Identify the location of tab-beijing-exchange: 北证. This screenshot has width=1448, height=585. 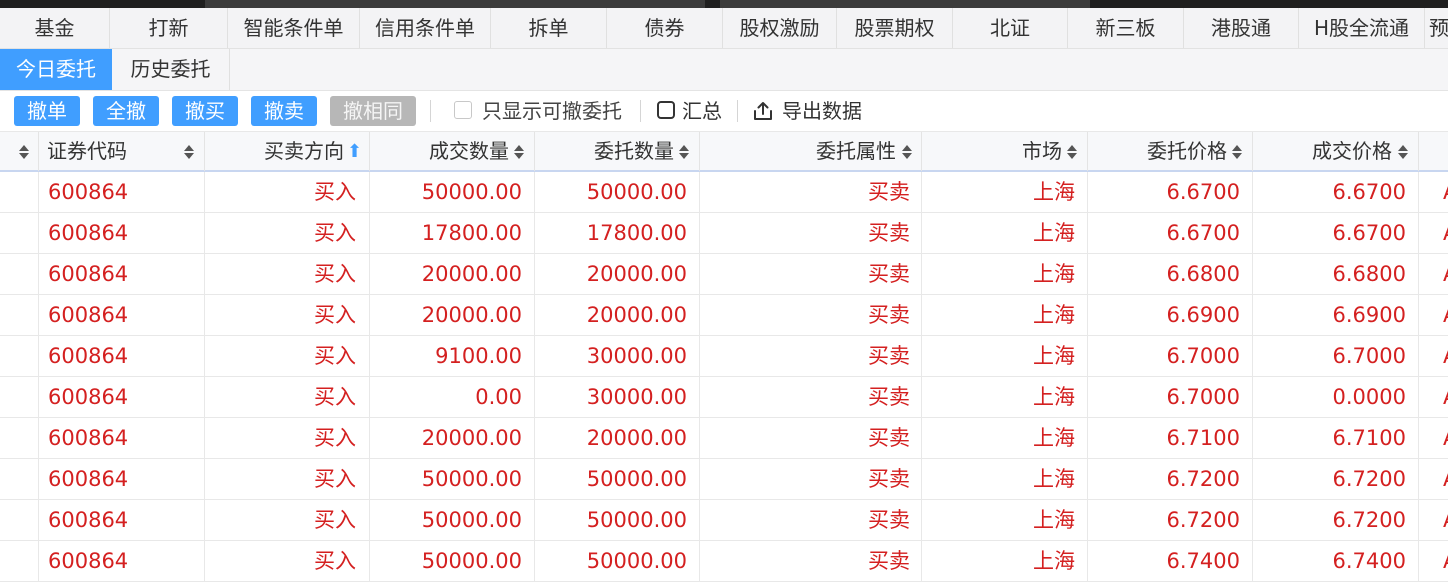
(1010, 28).